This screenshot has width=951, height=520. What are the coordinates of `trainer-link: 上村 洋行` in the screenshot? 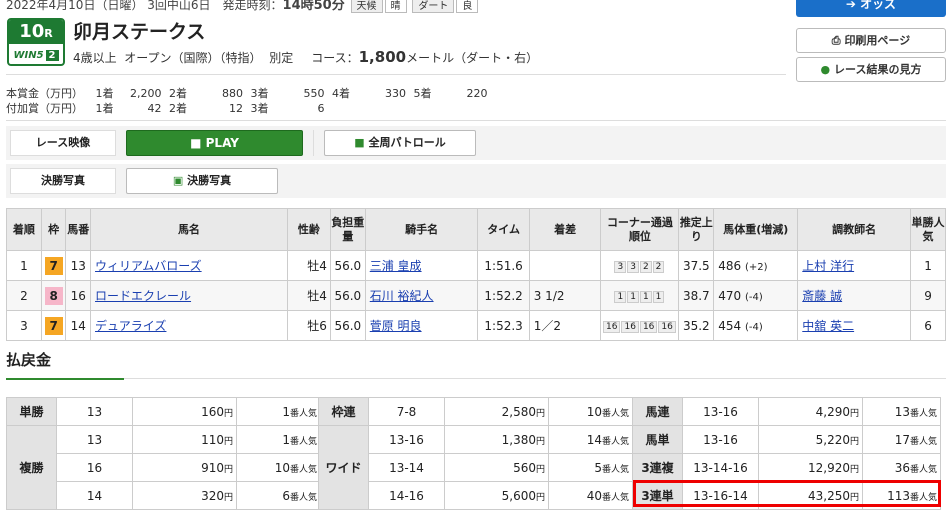 It's located at (828, 266).